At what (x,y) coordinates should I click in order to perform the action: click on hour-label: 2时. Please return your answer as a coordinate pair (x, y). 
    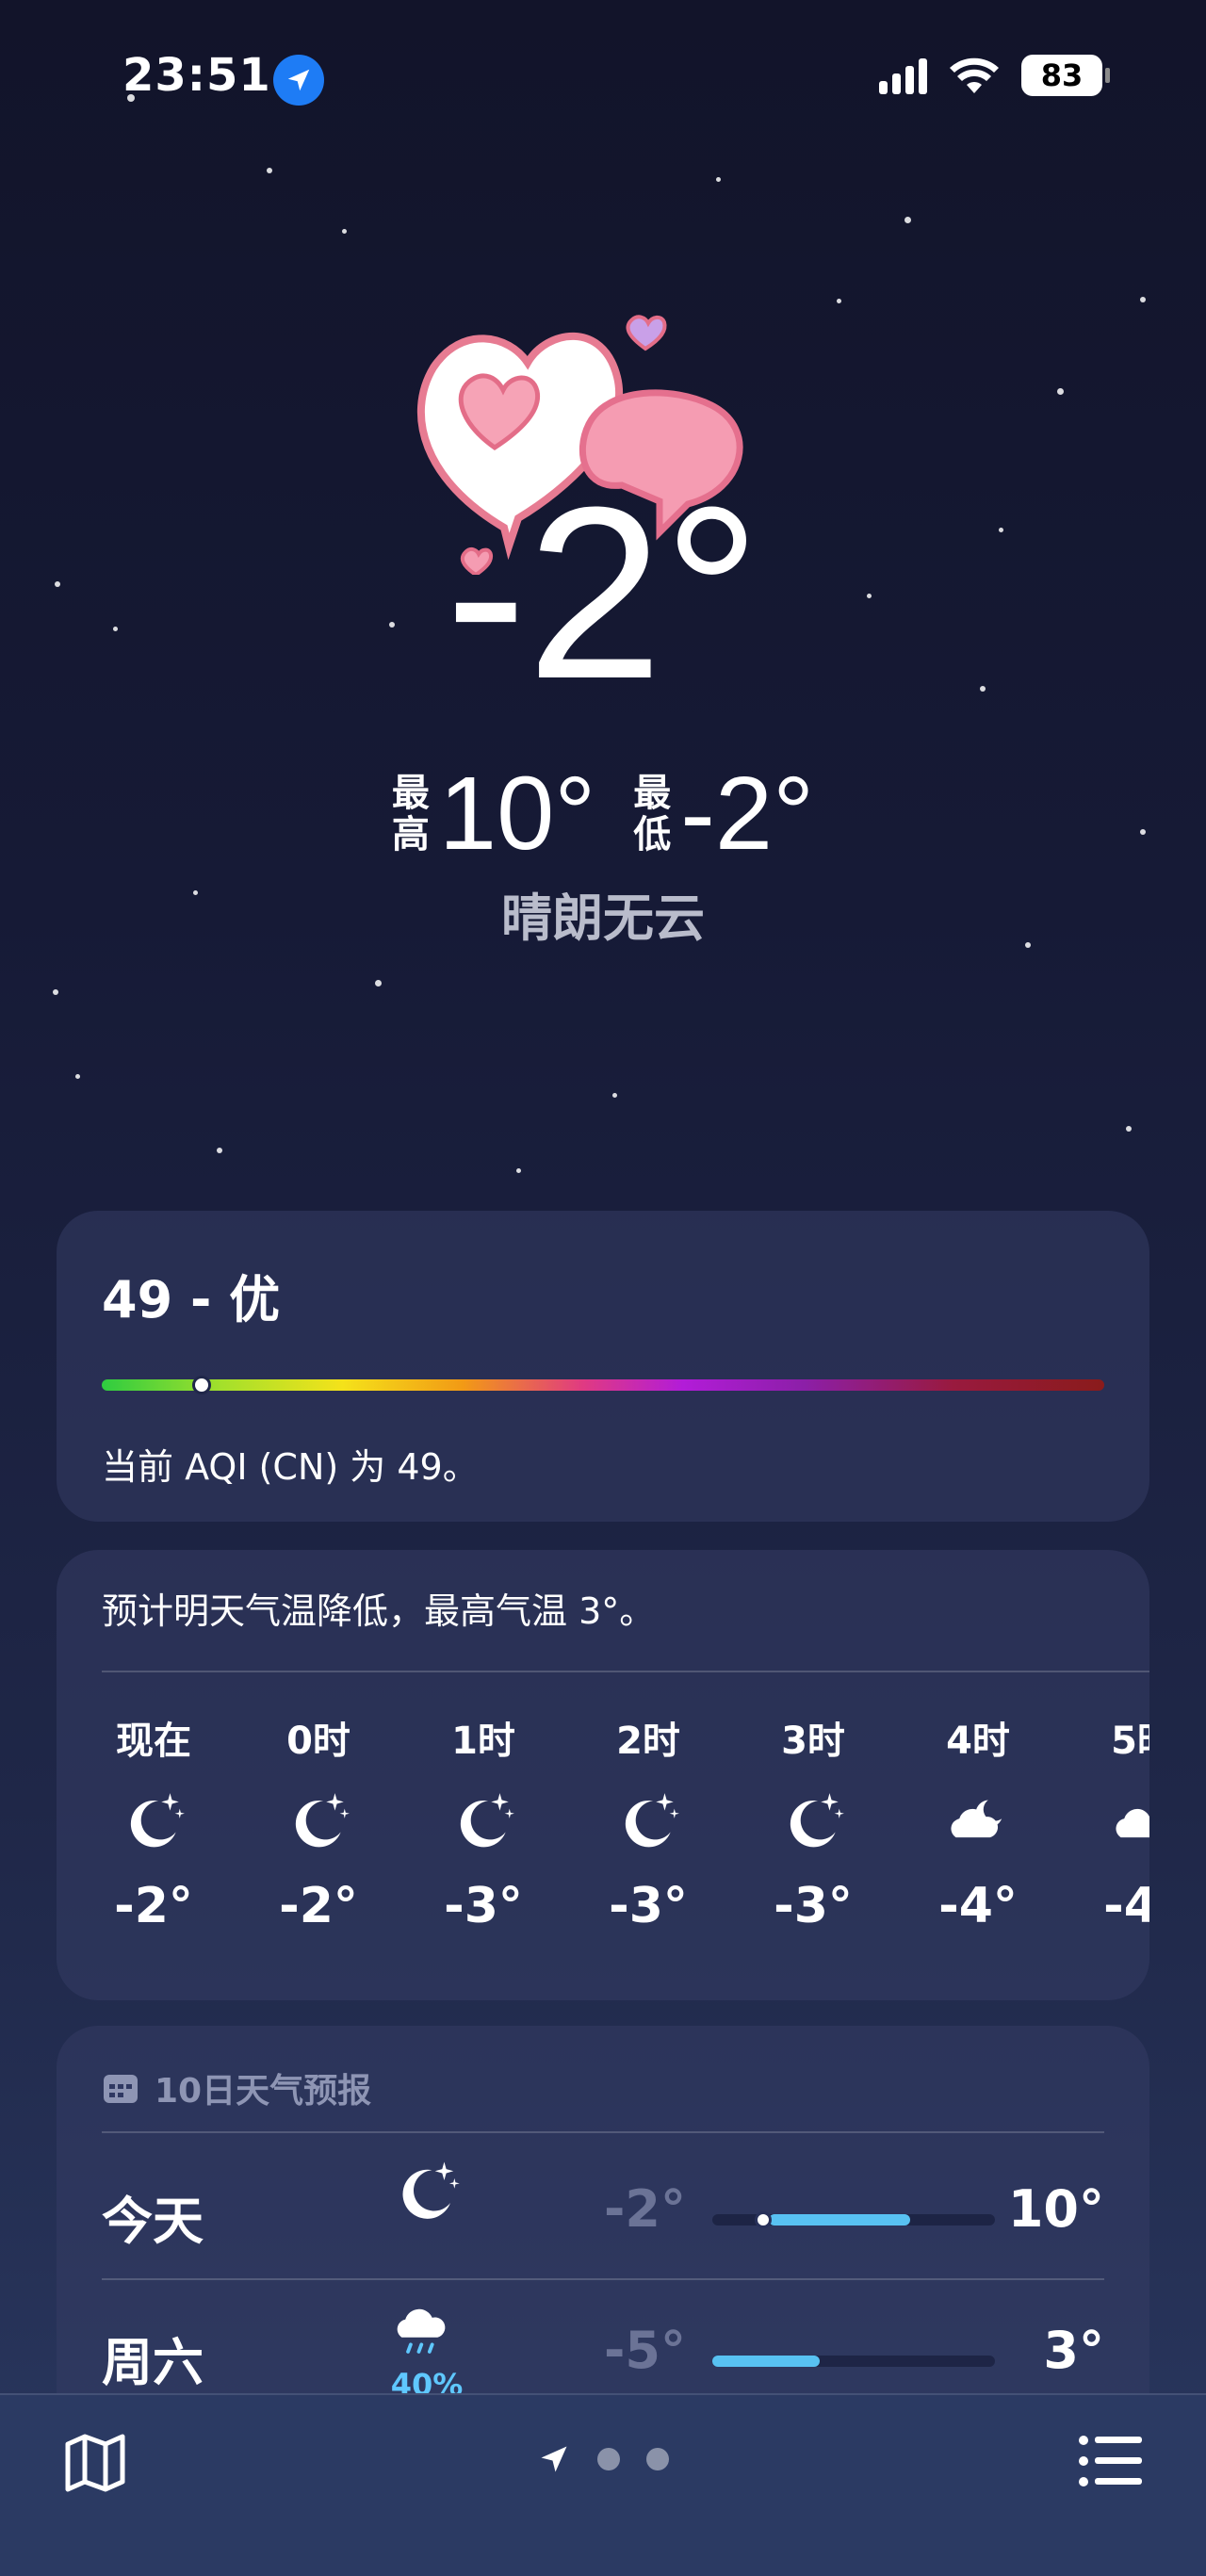
    Looking at the image, I should click on (648, 1741).